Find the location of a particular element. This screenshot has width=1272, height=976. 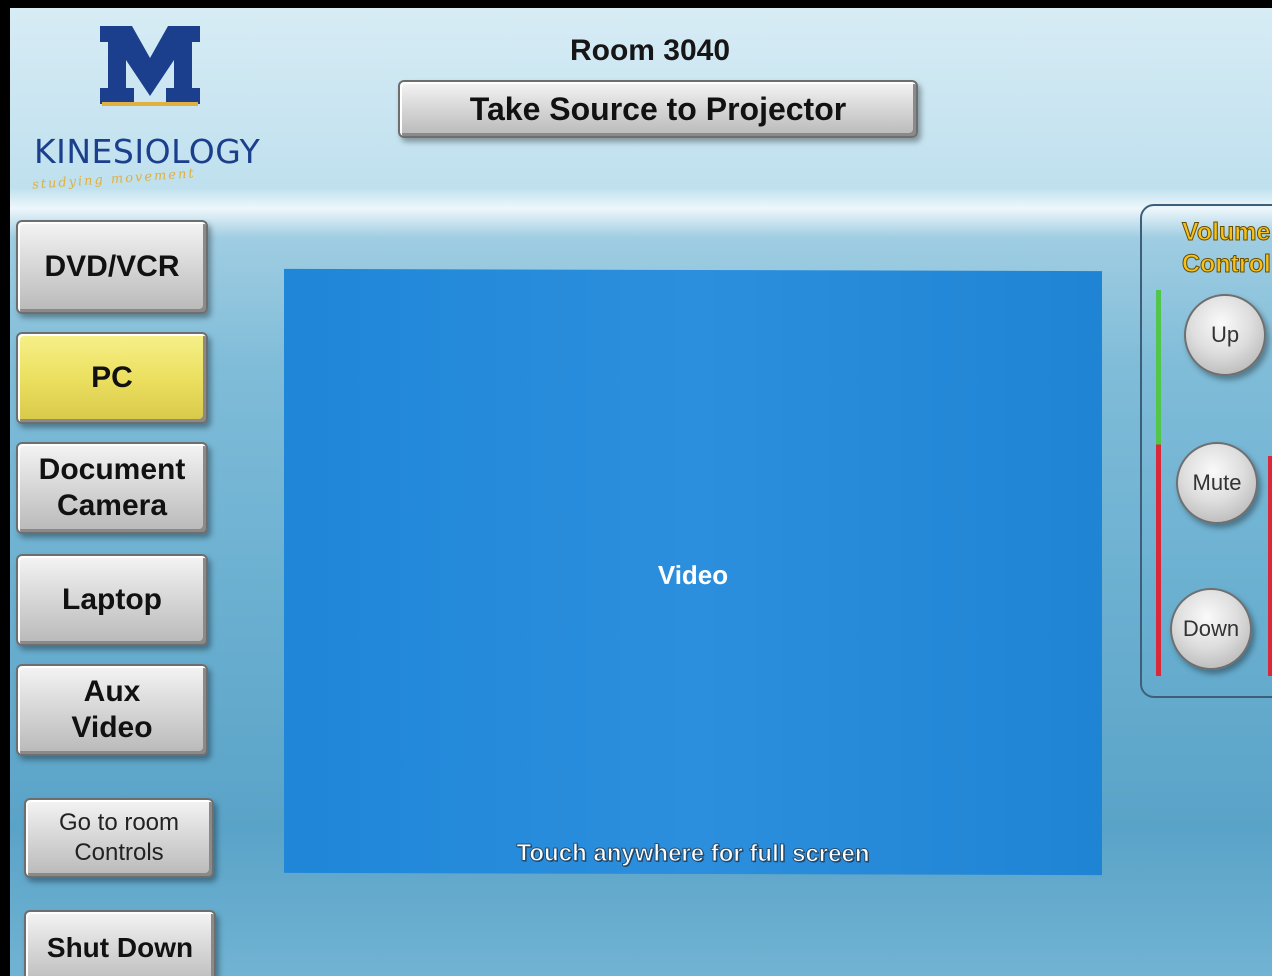

take-source-to-projector-button: Take Source to Projector is located at coordinates (658, 109).